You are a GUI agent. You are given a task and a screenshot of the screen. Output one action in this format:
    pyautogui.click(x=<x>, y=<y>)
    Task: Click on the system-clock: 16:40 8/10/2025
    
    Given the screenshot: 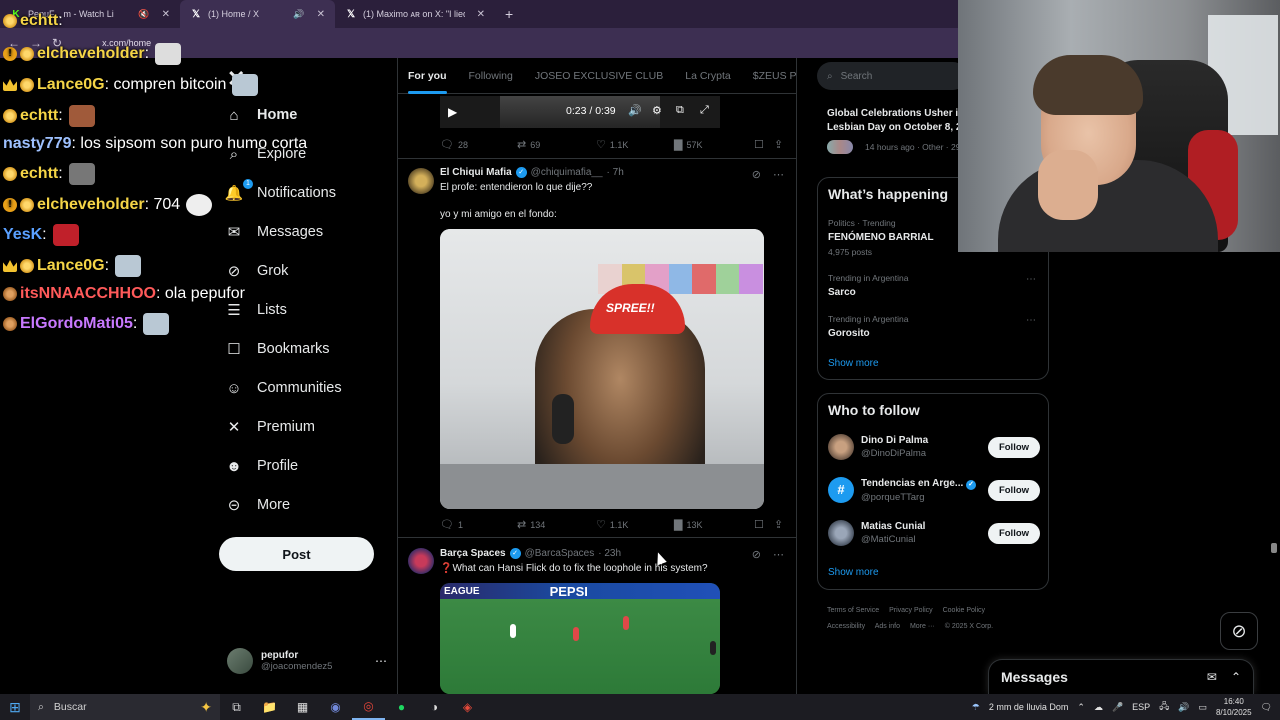 What is the action you would take?
    pyautogui.click(x=1234, y=707)
    